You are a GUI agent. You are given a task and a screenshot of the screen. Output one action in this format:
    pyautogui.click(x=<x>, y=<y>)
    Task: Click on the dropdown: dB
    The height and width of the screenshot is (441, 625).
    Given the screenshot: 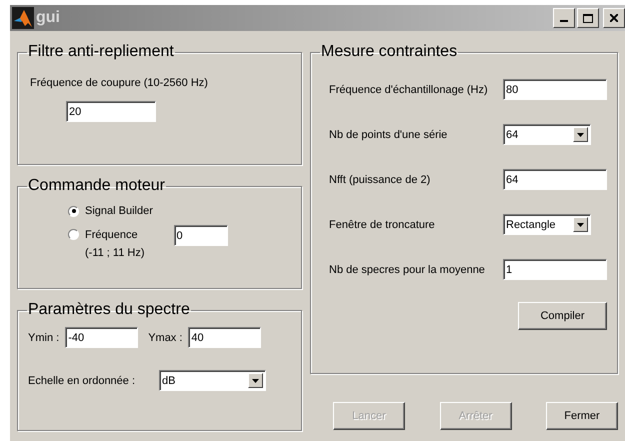 What is the action you would take?
    pyautogui.click(x=212, y=380)
    